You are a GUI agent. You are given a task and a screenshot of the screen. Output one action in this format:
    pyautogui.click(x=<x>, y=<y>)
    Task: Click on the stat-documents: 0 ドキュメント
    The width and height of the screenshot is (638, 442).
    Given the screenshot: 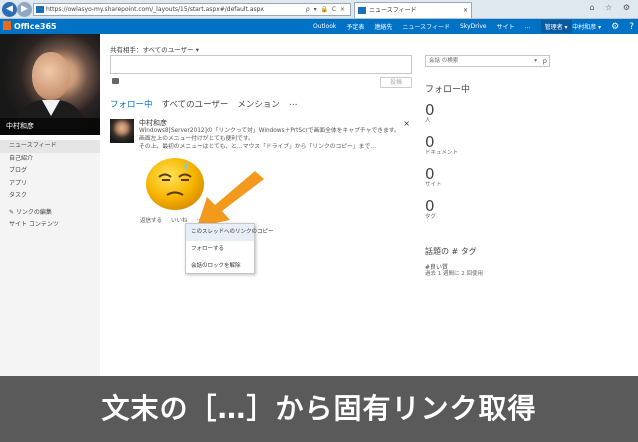 What is the action you would take?
    pyautogui.click(x=455, y=145)
    